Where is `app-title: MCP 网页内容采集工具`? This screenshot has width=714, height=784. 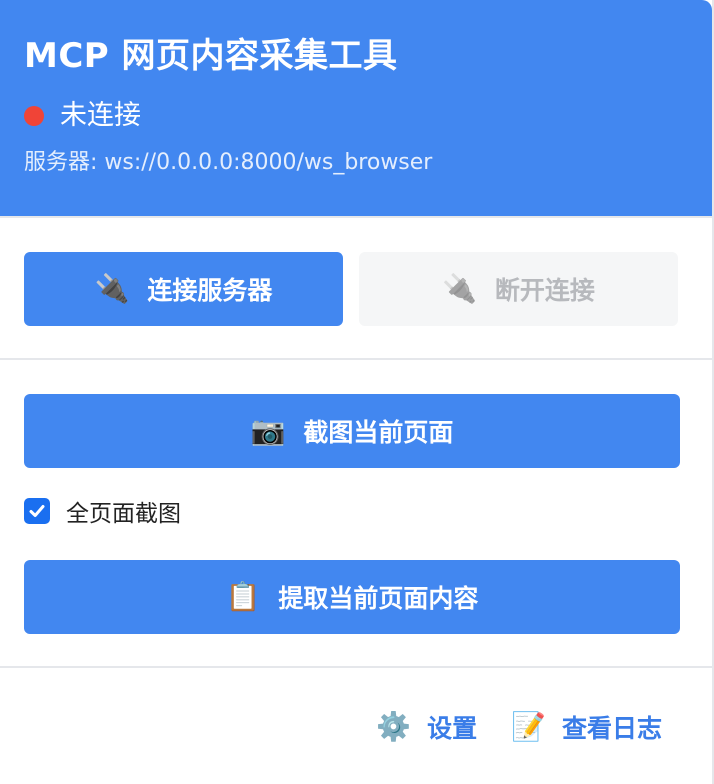 app-title: MCP 网页内容采集工具 is located at coordinates (211, 56).